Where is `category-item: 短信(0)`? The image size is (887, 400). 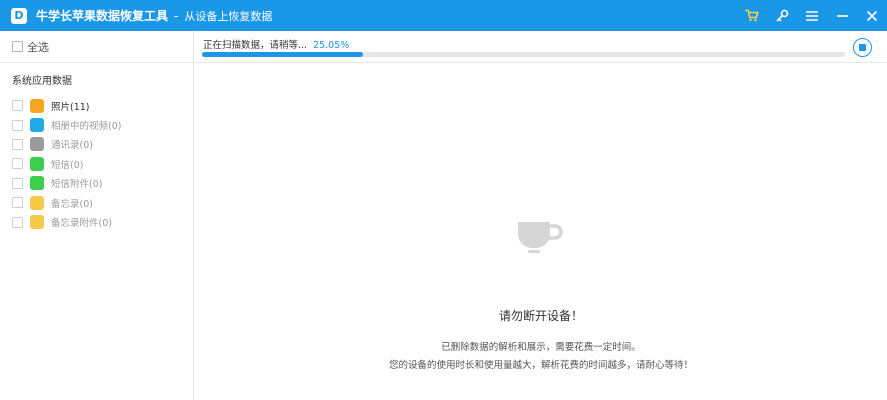
category-item: 短信(0) is located at coordinates (96, 163).